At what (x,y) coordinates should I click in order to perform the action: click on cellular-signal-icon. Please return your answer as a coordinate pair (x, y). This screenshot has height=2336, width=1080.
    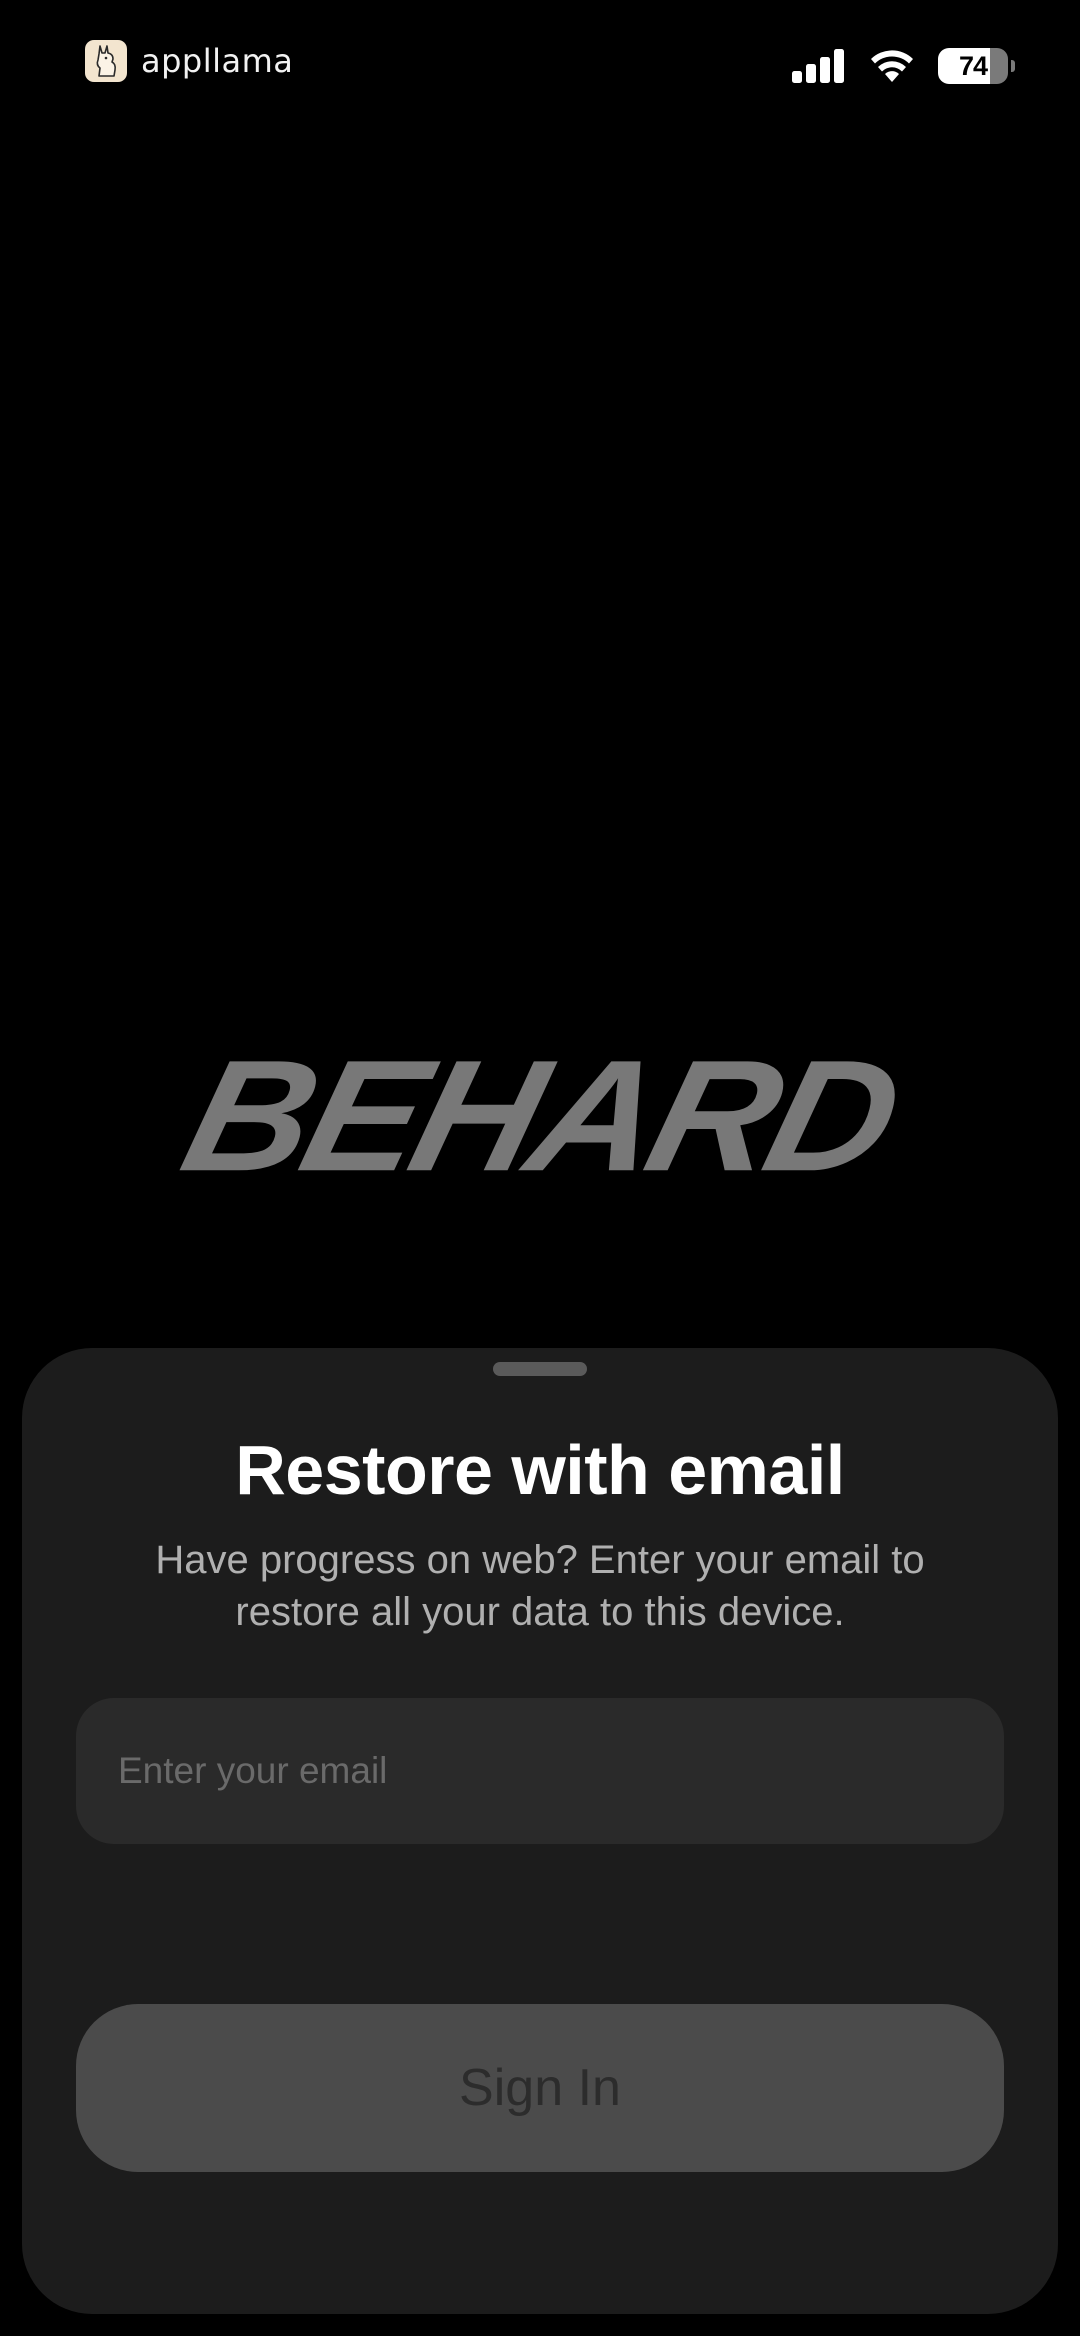
    Looking at the image, I should click on (818, 66).